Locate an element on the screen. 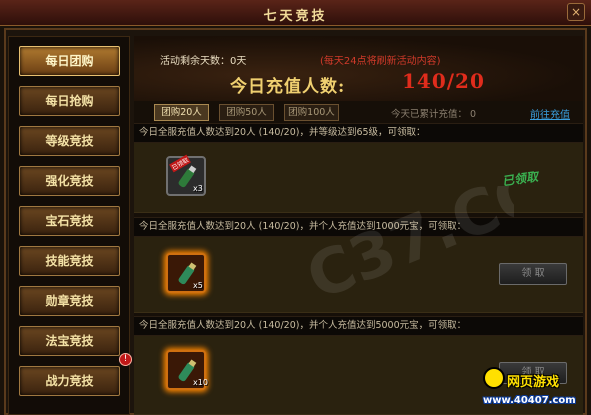 The width and height of the screenshot is (591, 415). claim-button: 领 取 is located at coordinates (533, 274).